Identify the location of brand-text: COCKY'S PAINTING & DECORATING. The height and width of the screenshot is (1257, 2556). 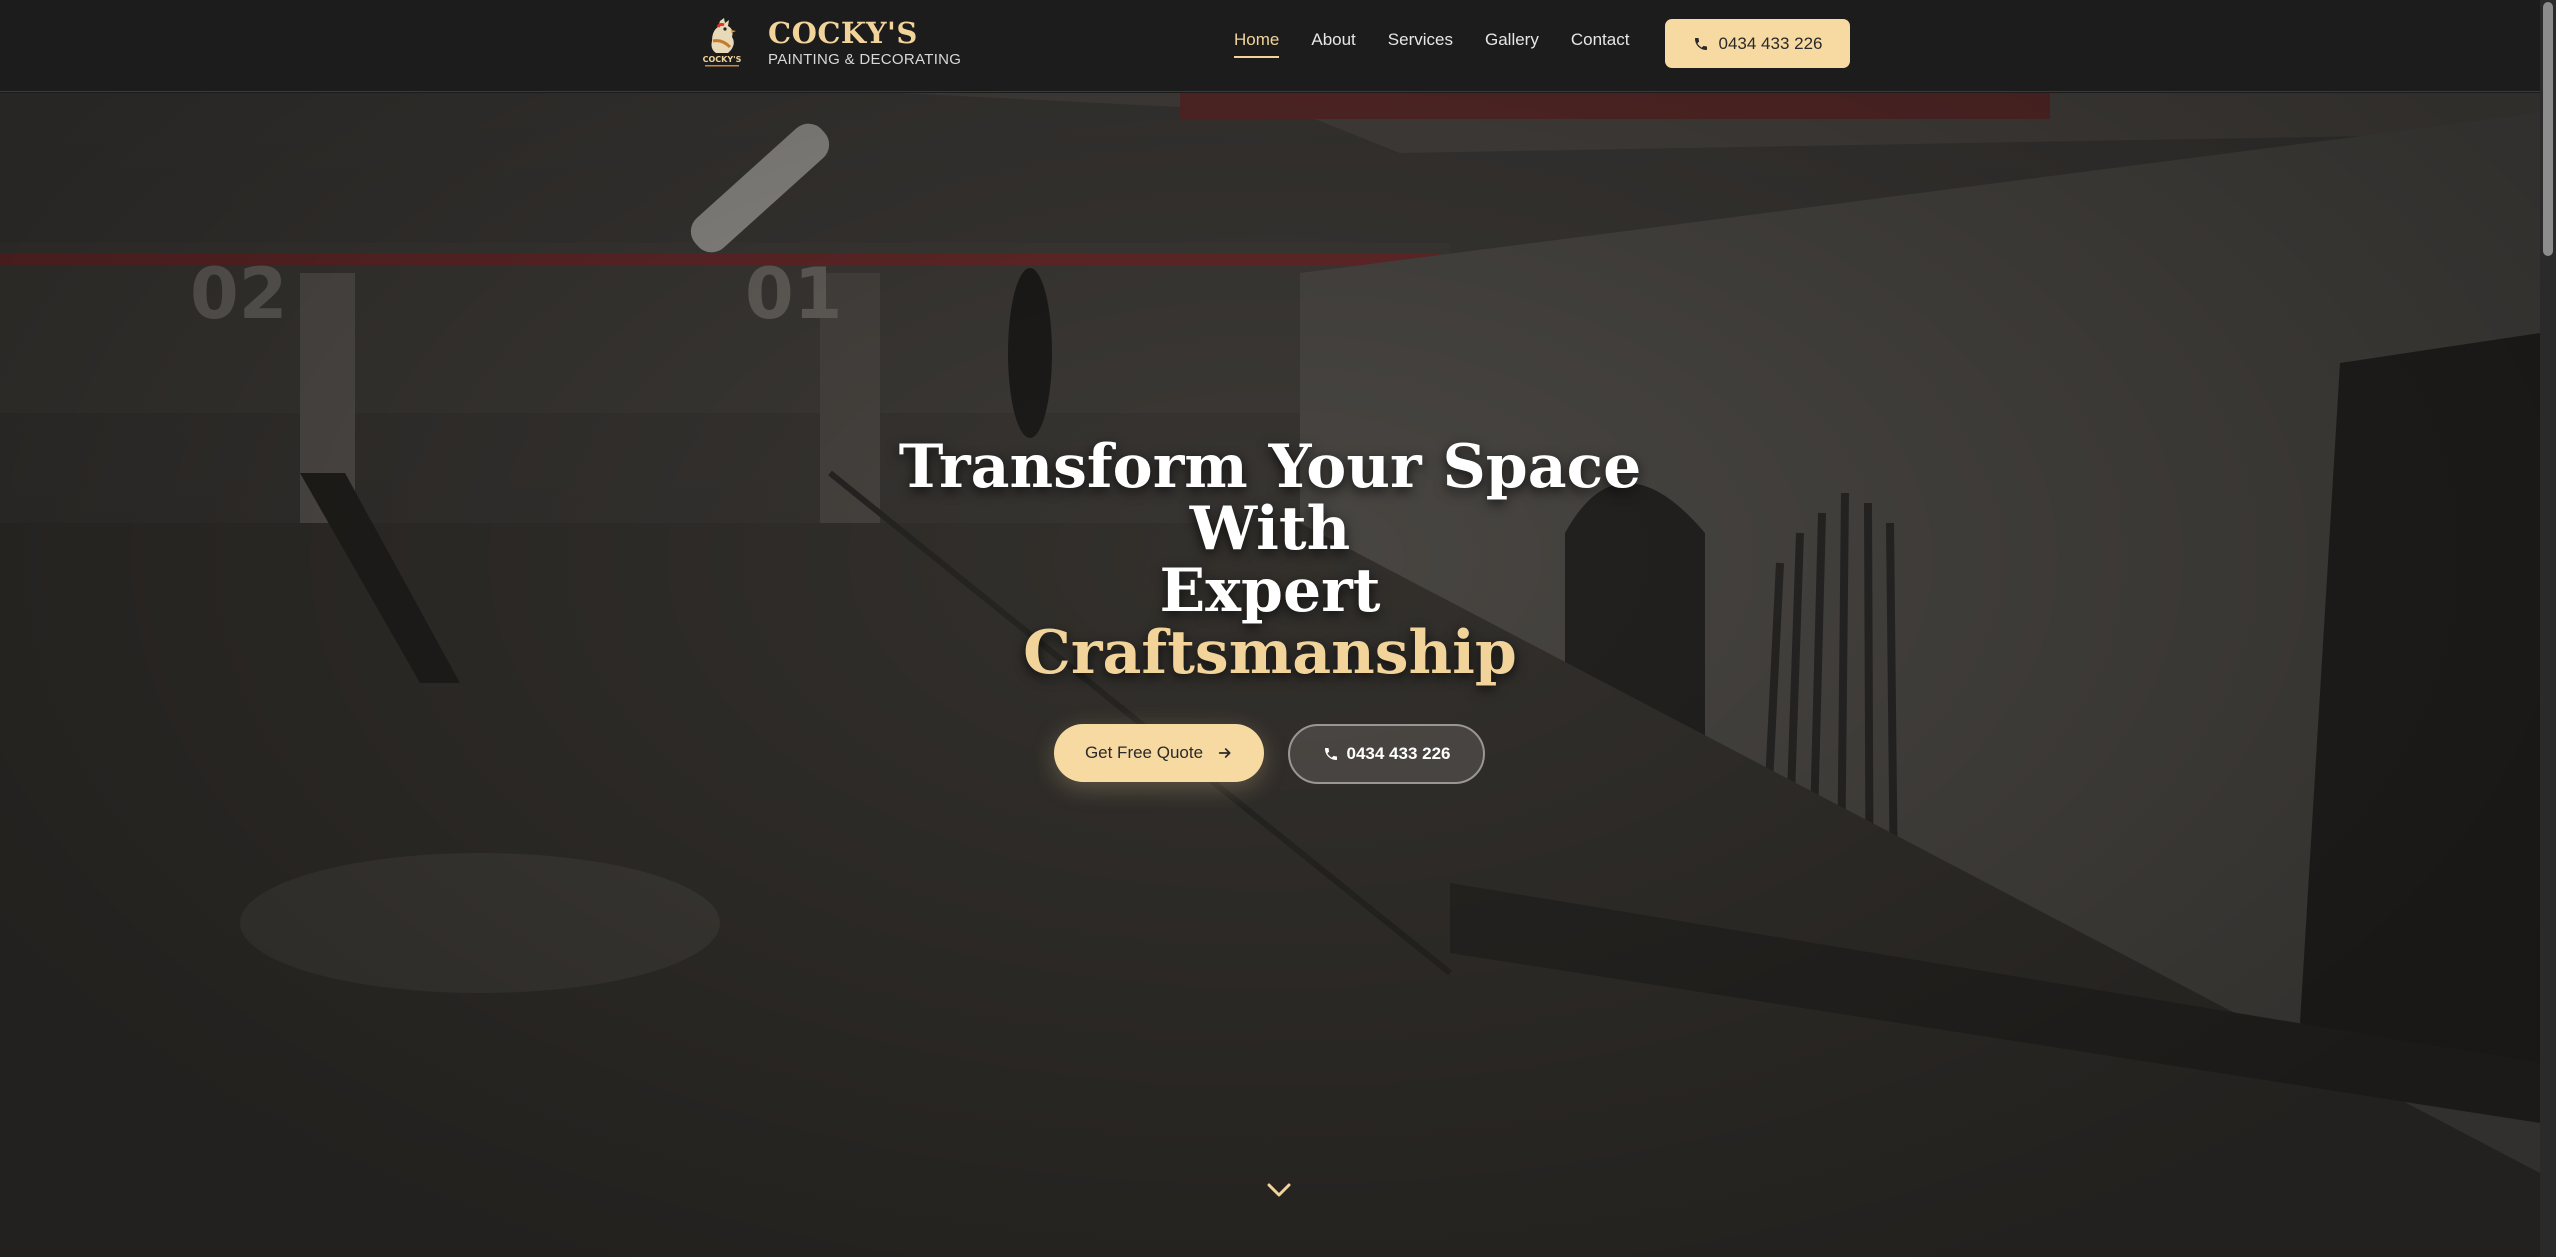
(864, 43).